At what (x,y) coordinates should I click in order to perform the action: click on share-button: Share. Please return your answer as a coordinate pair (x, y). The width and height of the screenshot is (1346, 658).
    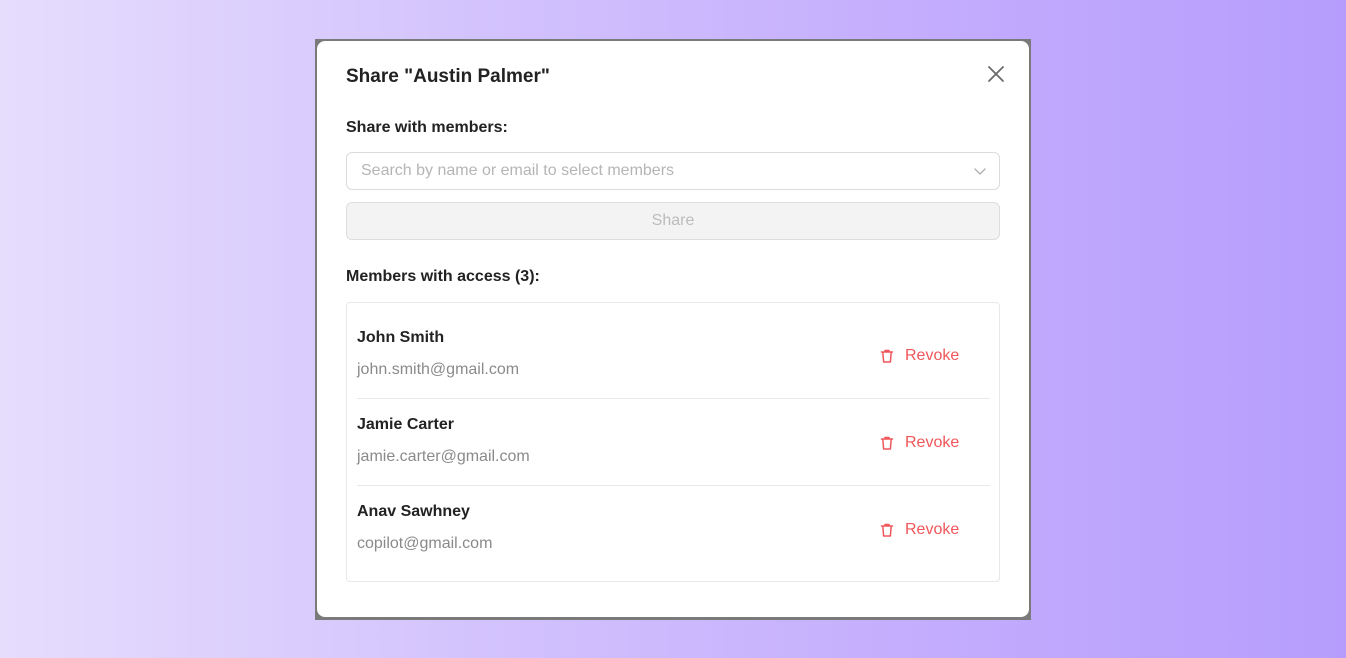
    Looking at the image, I should click on (673, 221).